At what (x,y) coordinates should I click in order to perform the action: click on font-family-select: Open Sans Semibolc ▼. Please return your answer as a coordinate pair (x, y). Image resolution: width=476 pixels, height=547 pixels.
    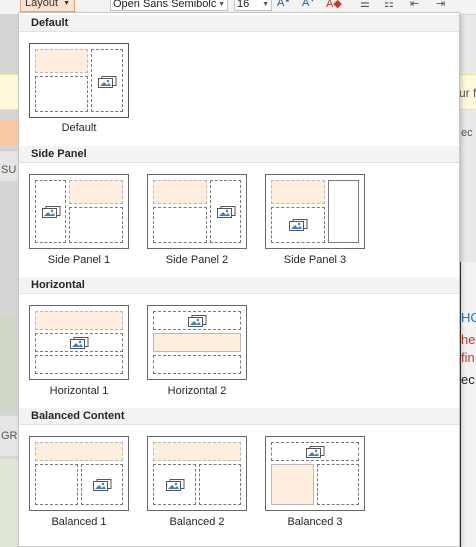
    Looking at the image, I should click on (169, 5).